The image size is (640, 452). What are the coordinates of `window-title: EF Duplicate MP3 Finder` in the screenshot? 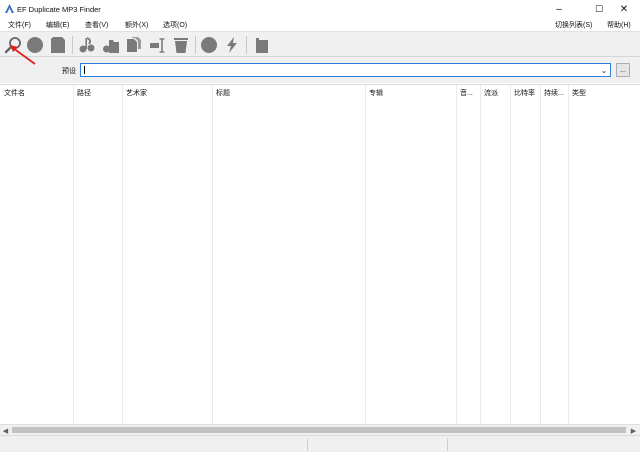 It's located at (59, 9).